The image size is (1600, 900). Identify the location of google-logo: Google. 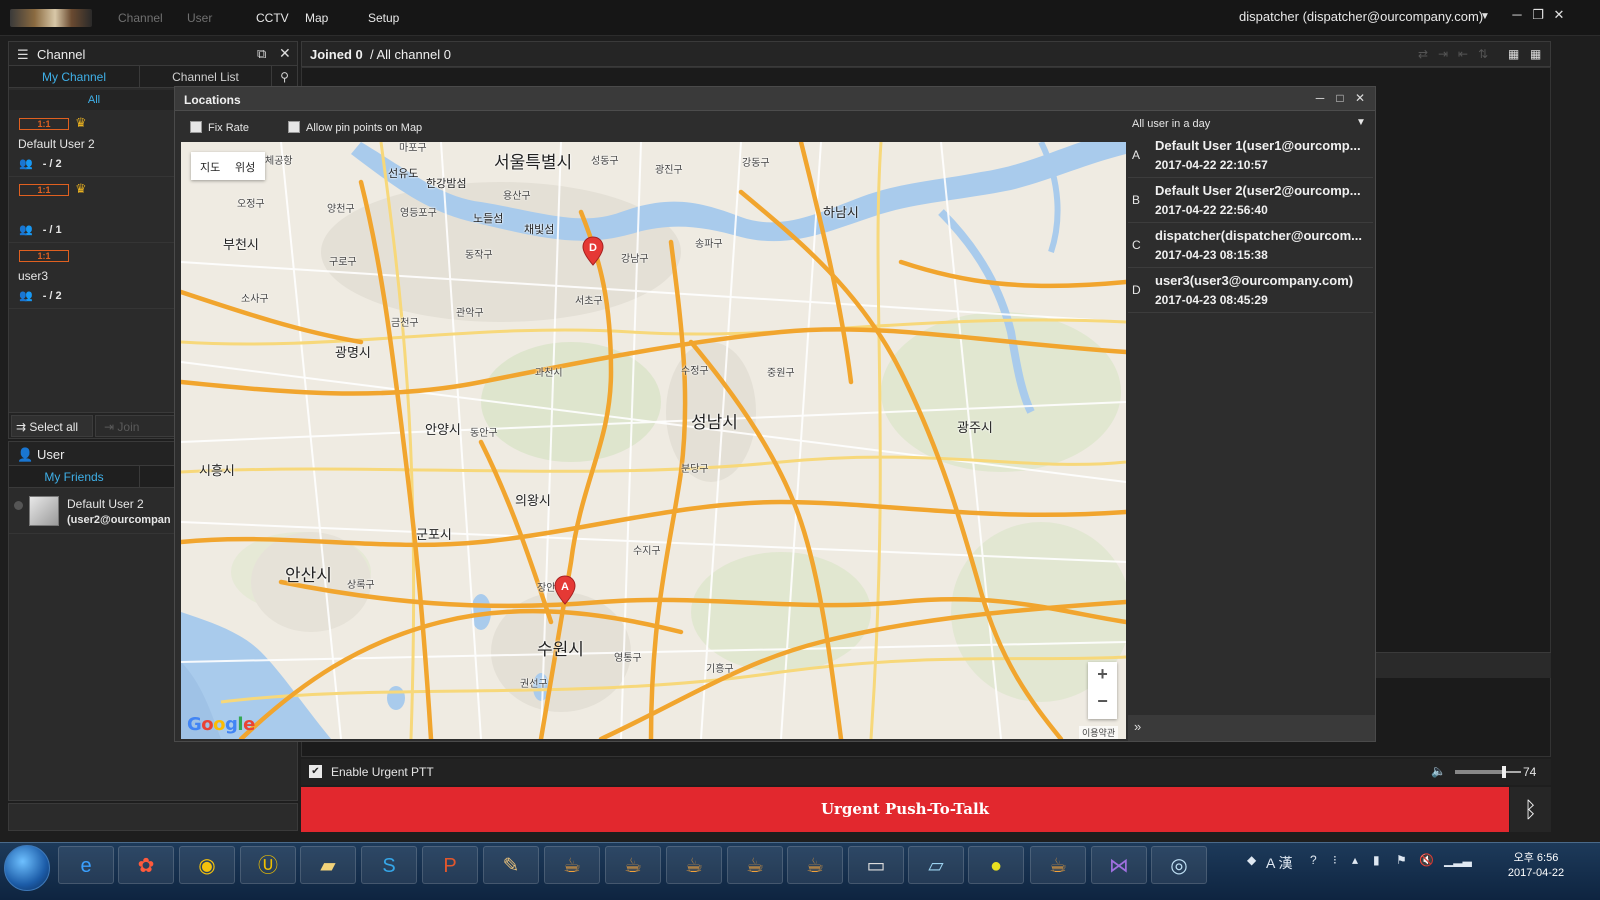
(221, 724).